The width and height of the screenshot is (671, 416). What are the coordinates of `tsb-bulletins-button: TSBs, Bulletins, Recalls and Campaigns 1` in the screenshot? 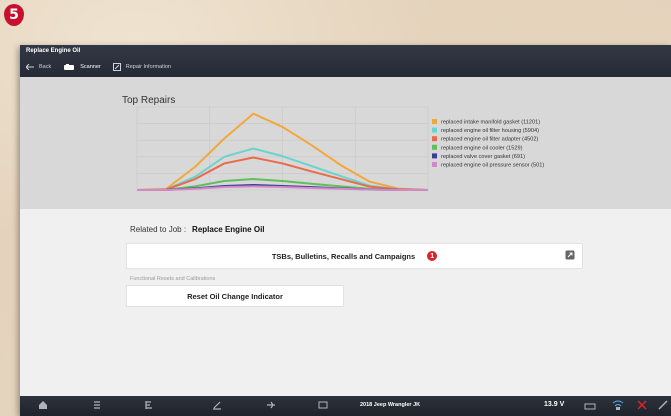 It's located at (354, 256).